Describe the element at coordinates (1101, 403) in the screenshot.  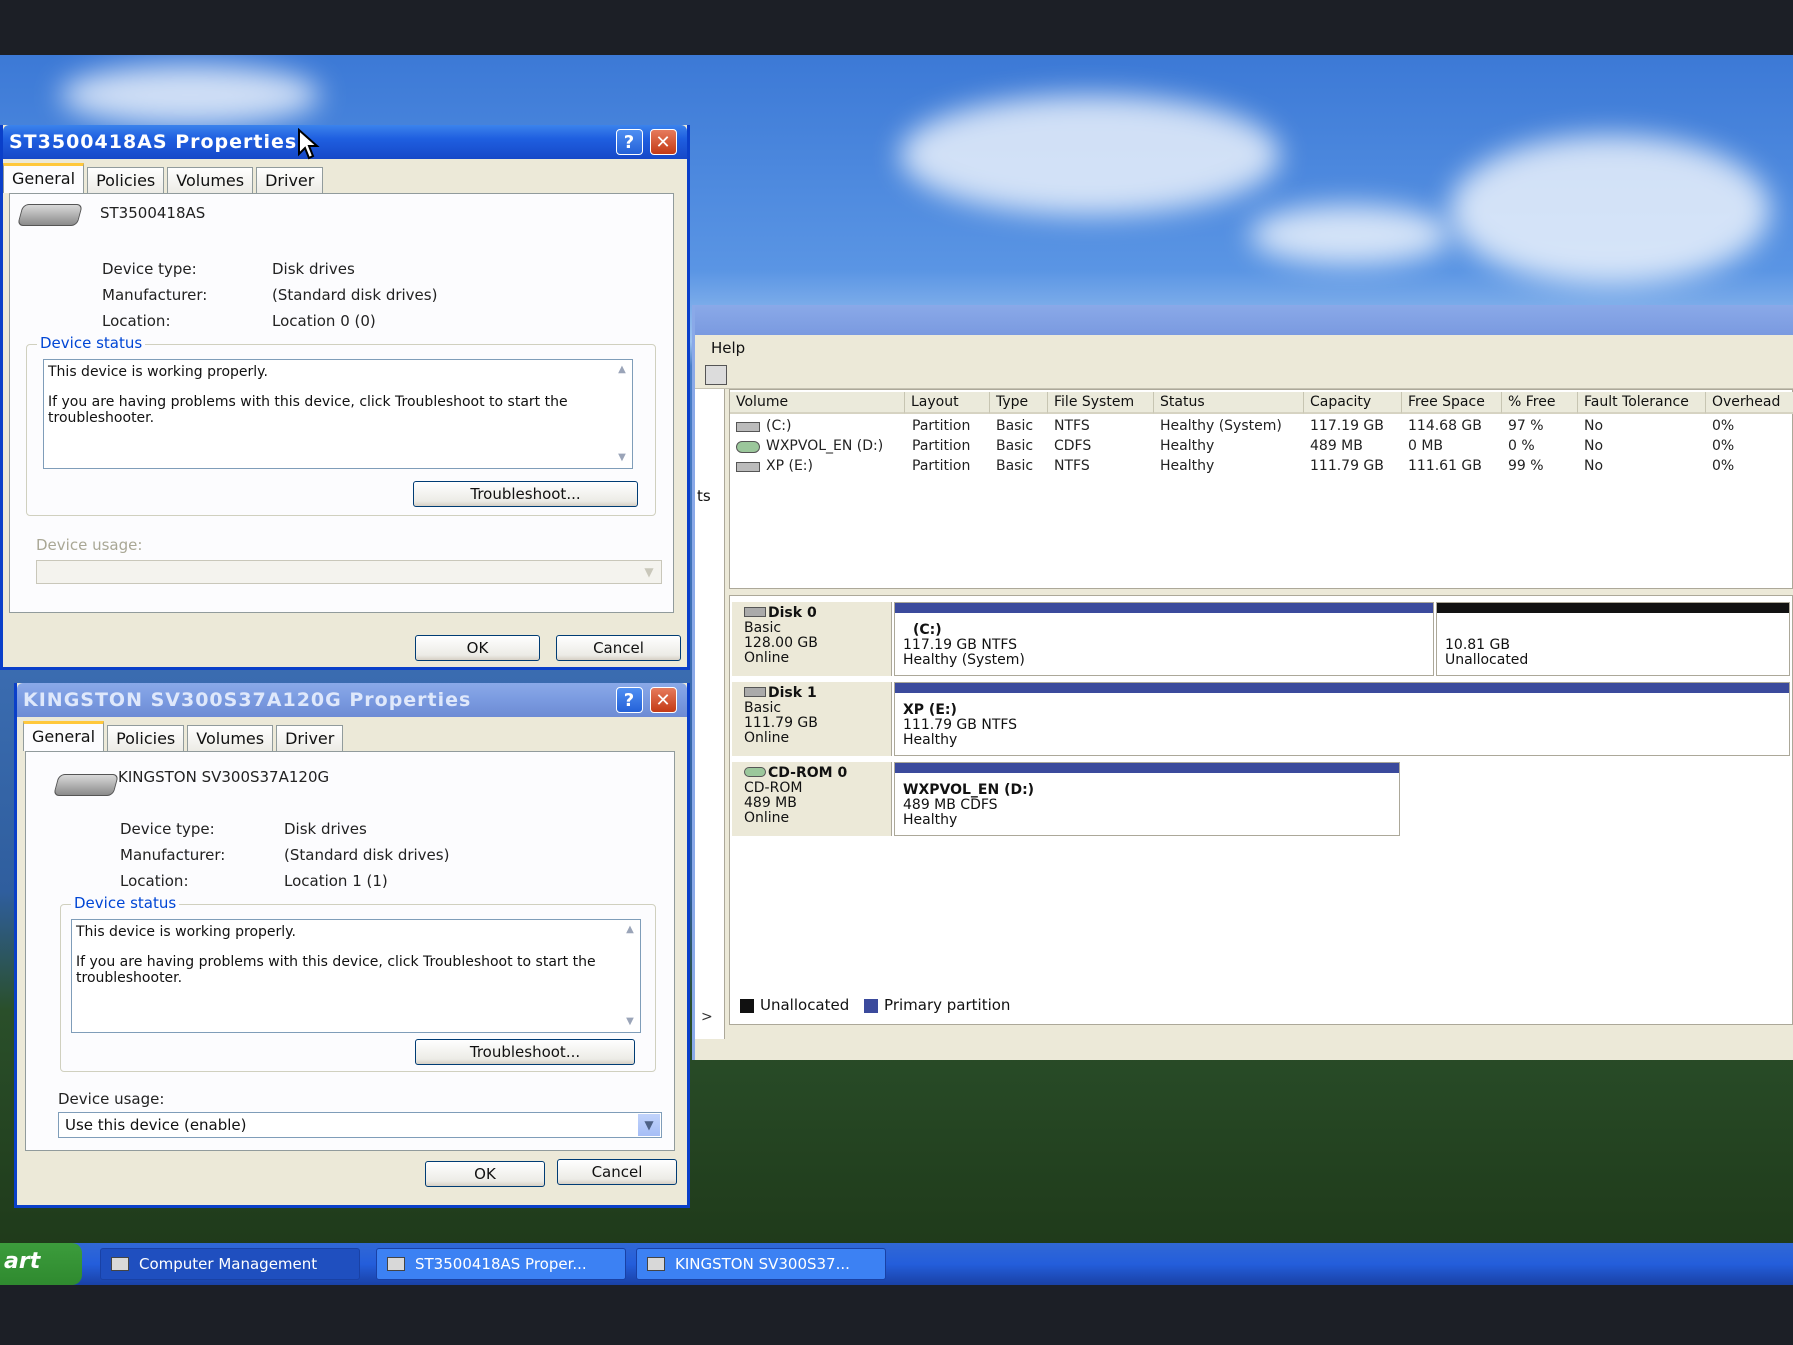
I see `col-file-system: File System` at that location.